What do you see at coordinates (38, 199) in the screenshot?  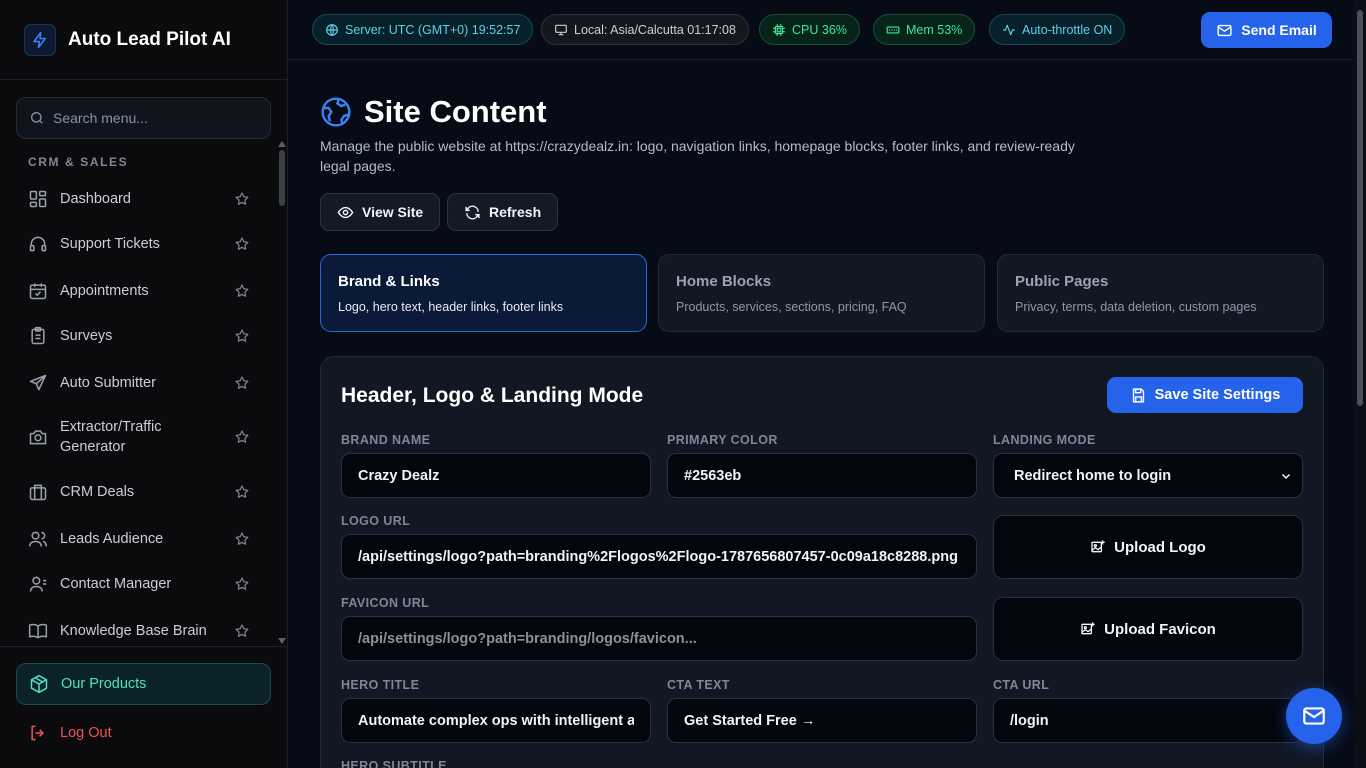 I see `dashboard-icon` at bounding box center [38, 199].